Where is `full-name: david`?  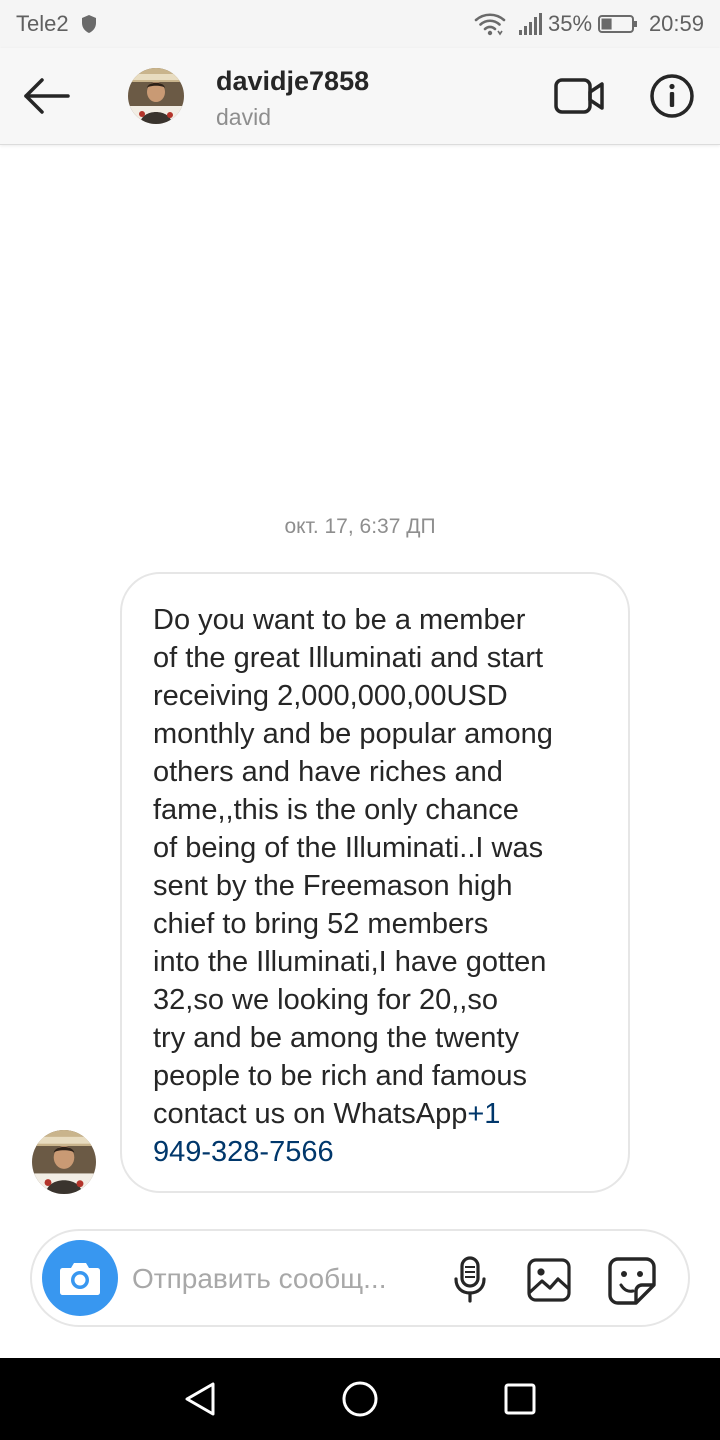 full-name: david is located at coordinates (243, 117).